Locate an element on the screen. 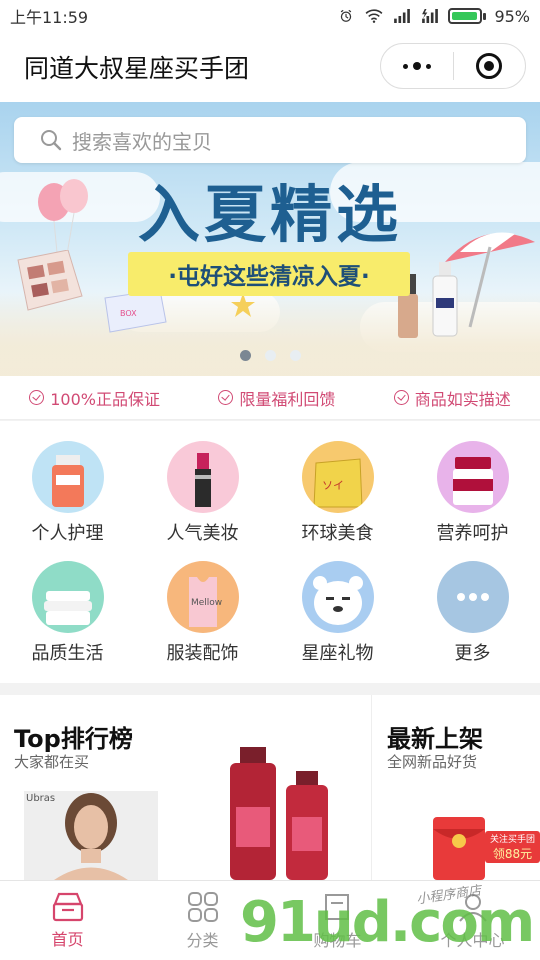 The height and width of the screenshot is (960, 540). tab-profile: 个人中心 is located at coordinates (472, 920).